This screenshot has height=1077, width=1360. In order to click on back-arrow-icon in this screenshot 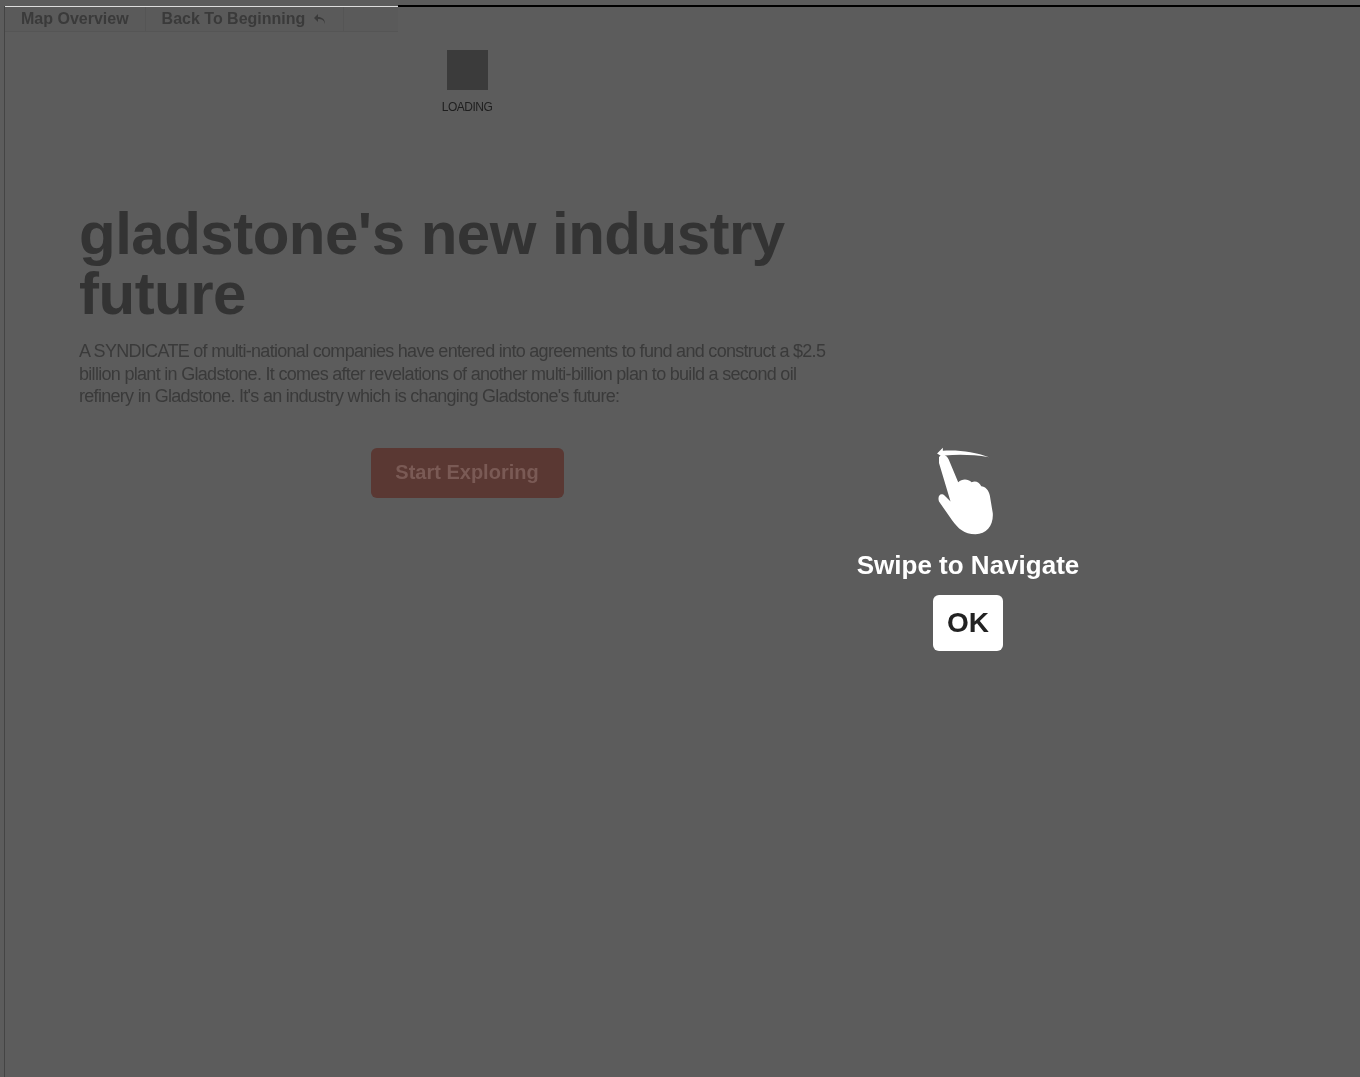, I will do `click(320, 19)`.